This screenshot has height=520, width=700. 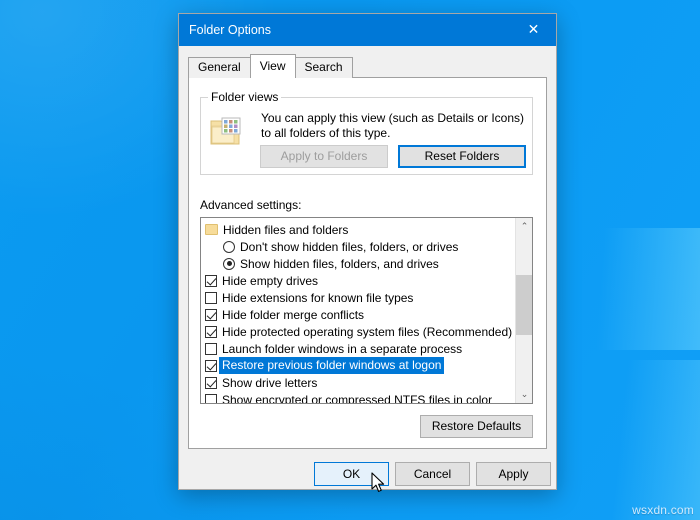 What do you see at coordinates (324, 156) in the screenshot?
I see `apply-to-folders-button: Apply to Folders` at bounding box center [324, 156].